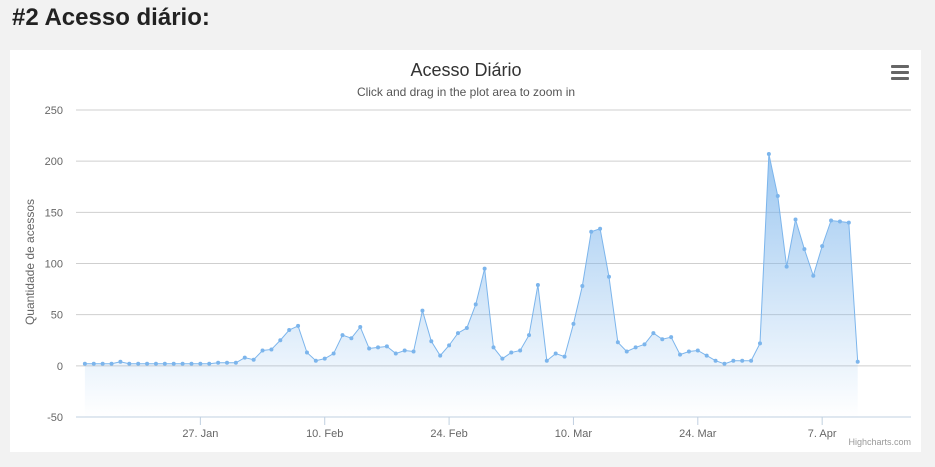  Describe the element at coordinates (30, 262) in the screenshot. I see `y-axis-title: Quantidade de acessos` at that location.